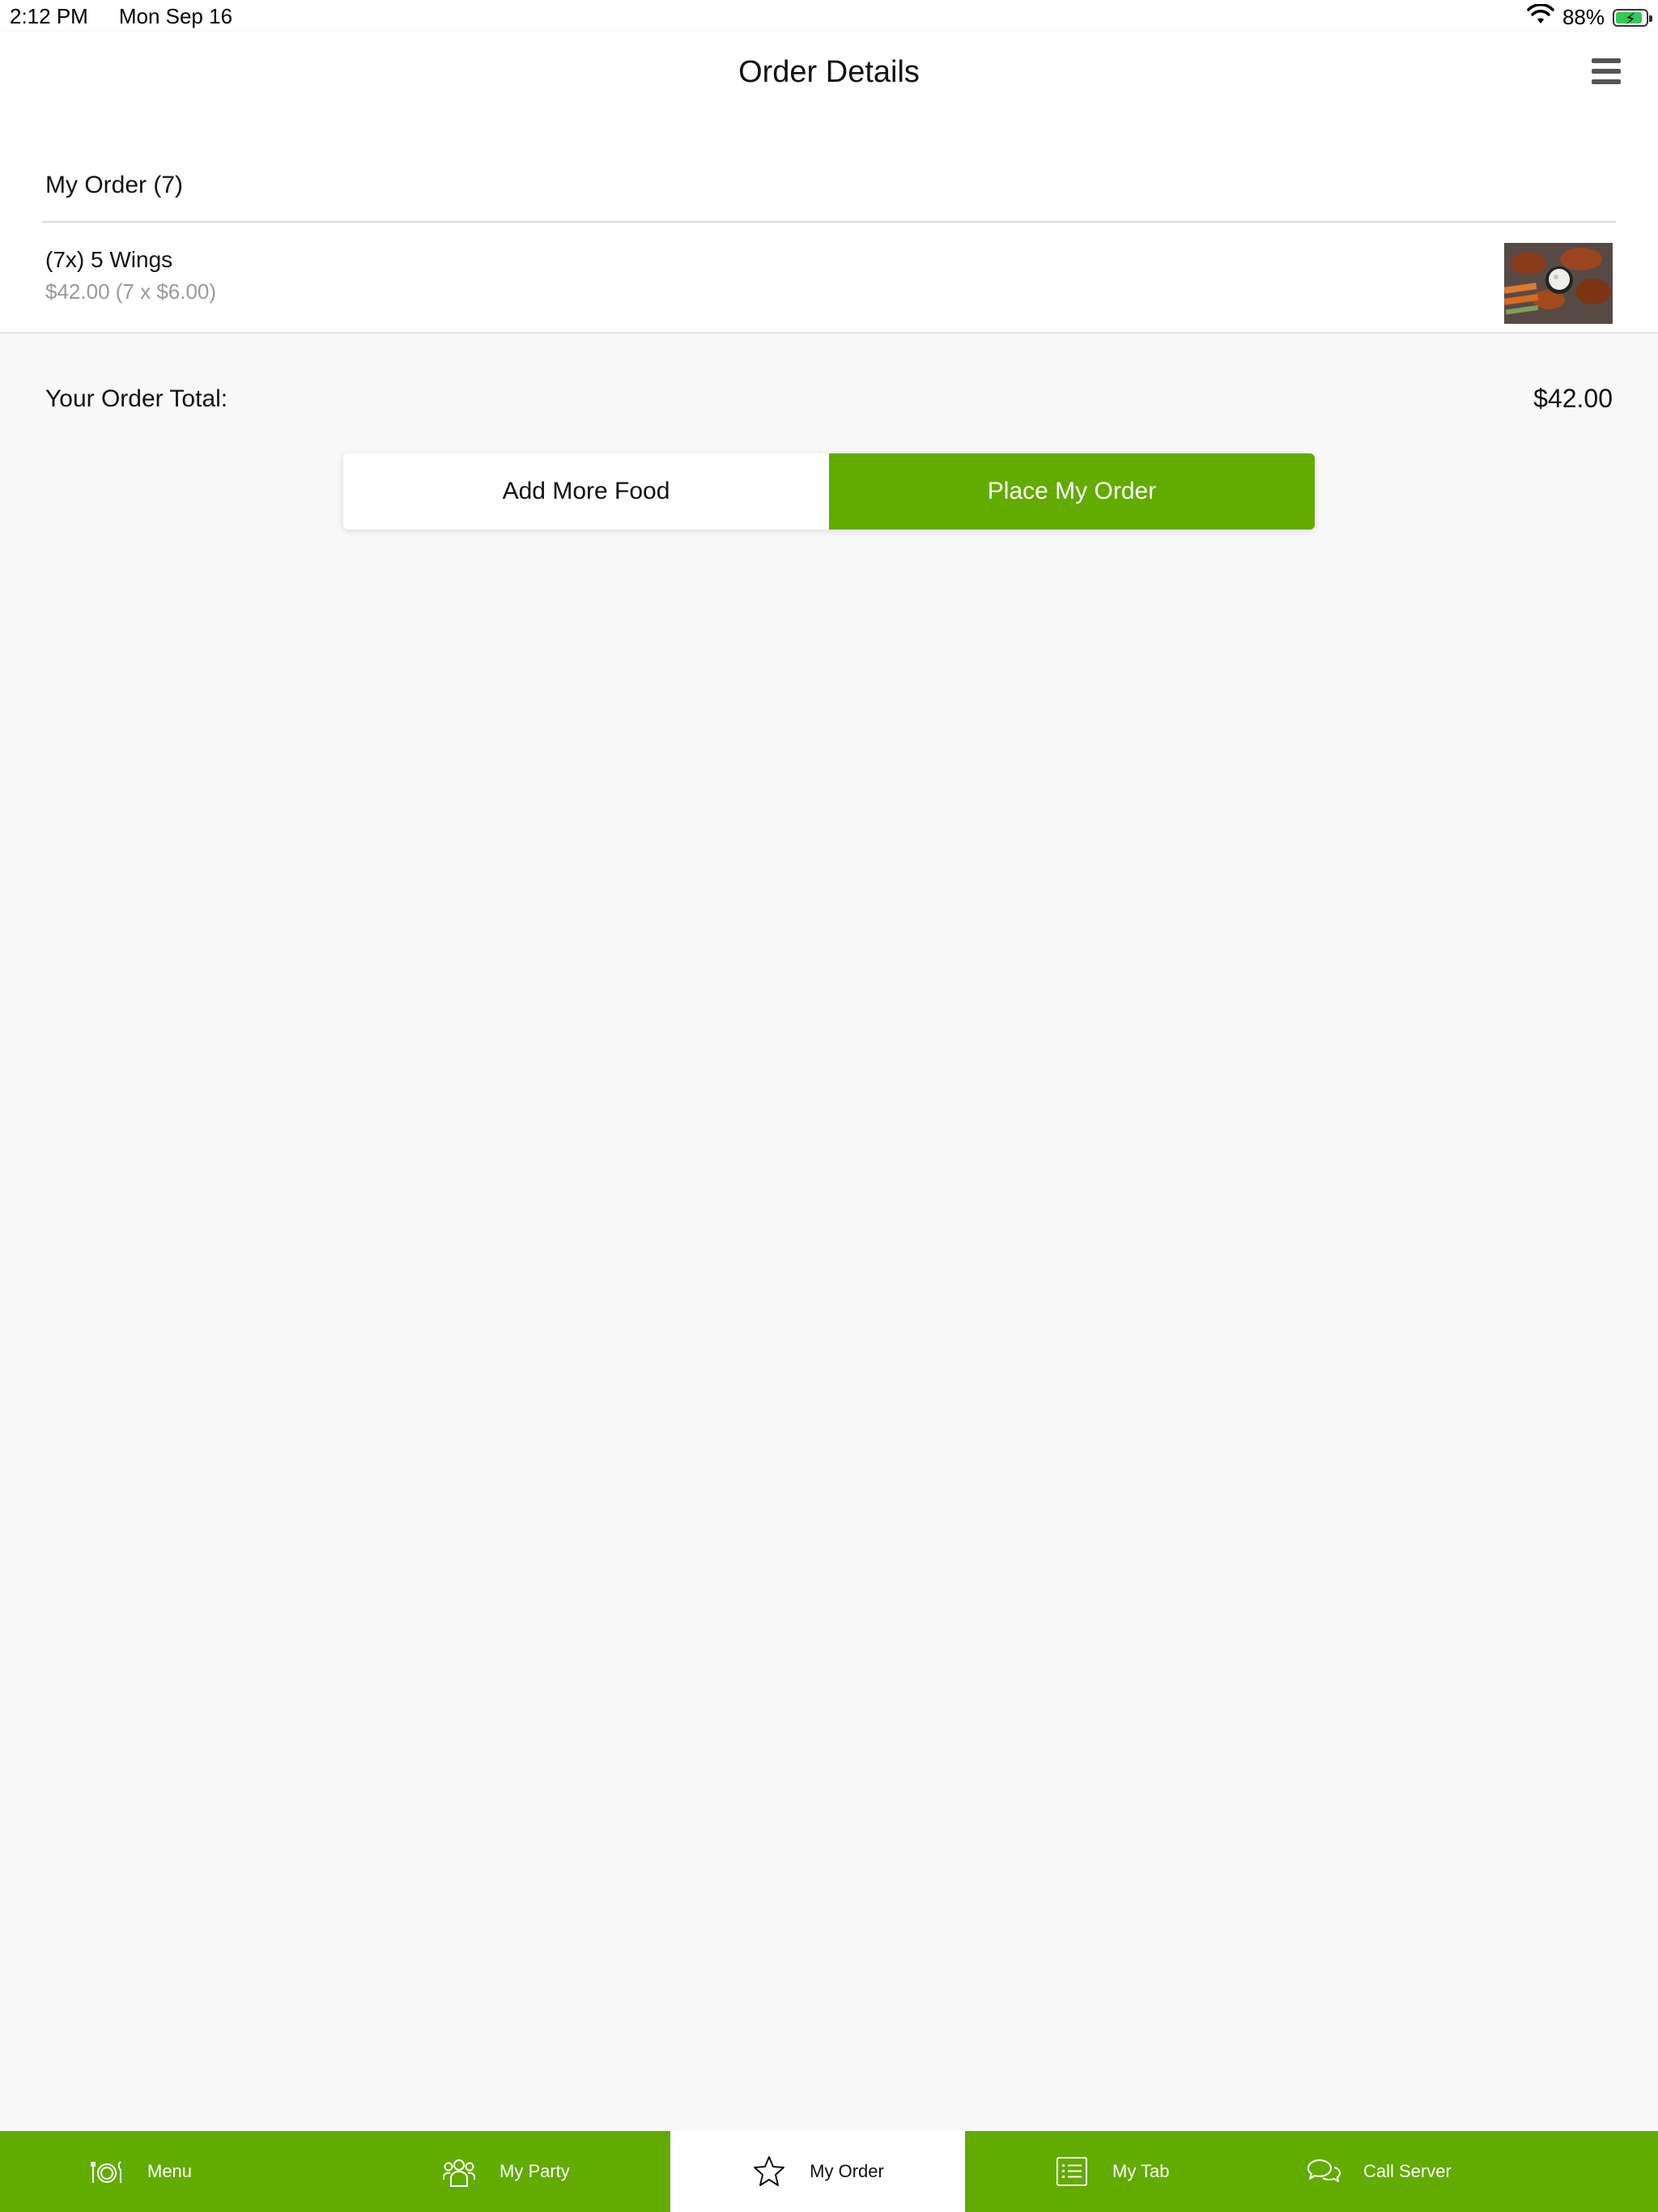 The height and width of the screenshot is (2212, 1658). Describe the element at coordinates (1324, 2170) in the screenshot. I see `chat-bubbles-icon` at that location.